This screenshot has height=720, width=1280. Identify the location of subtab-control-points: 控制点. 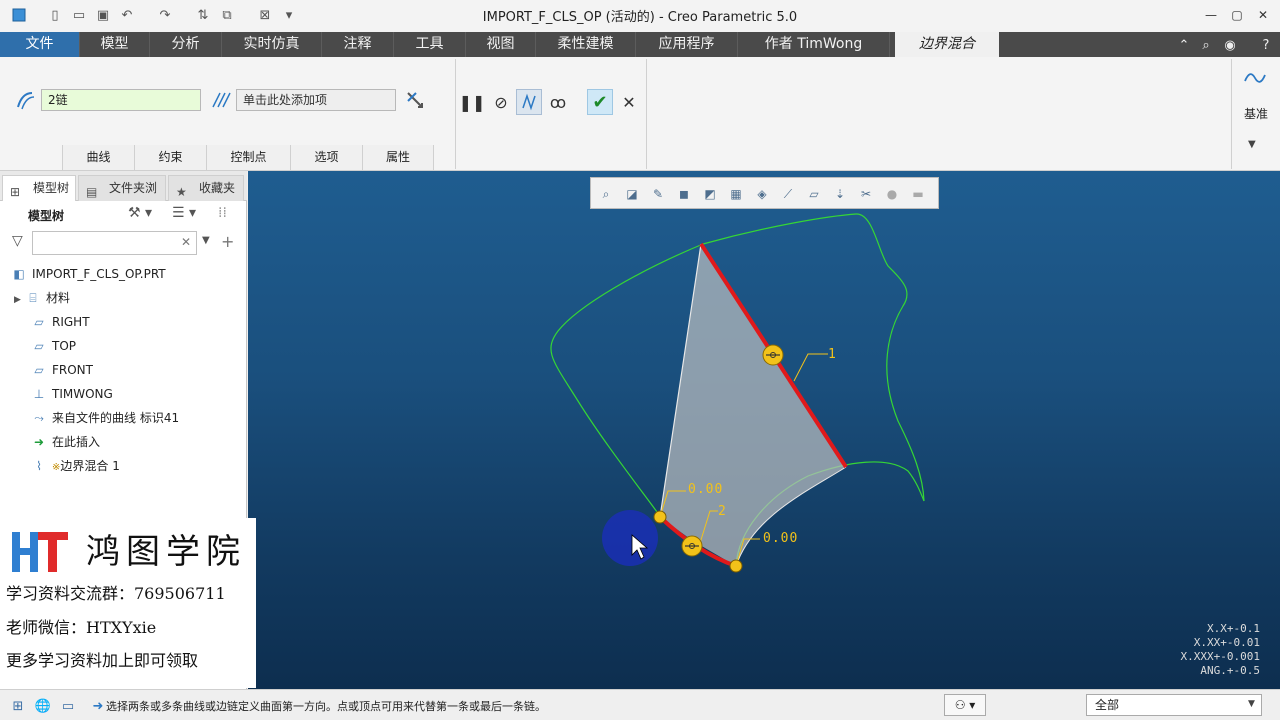
(248, 157).